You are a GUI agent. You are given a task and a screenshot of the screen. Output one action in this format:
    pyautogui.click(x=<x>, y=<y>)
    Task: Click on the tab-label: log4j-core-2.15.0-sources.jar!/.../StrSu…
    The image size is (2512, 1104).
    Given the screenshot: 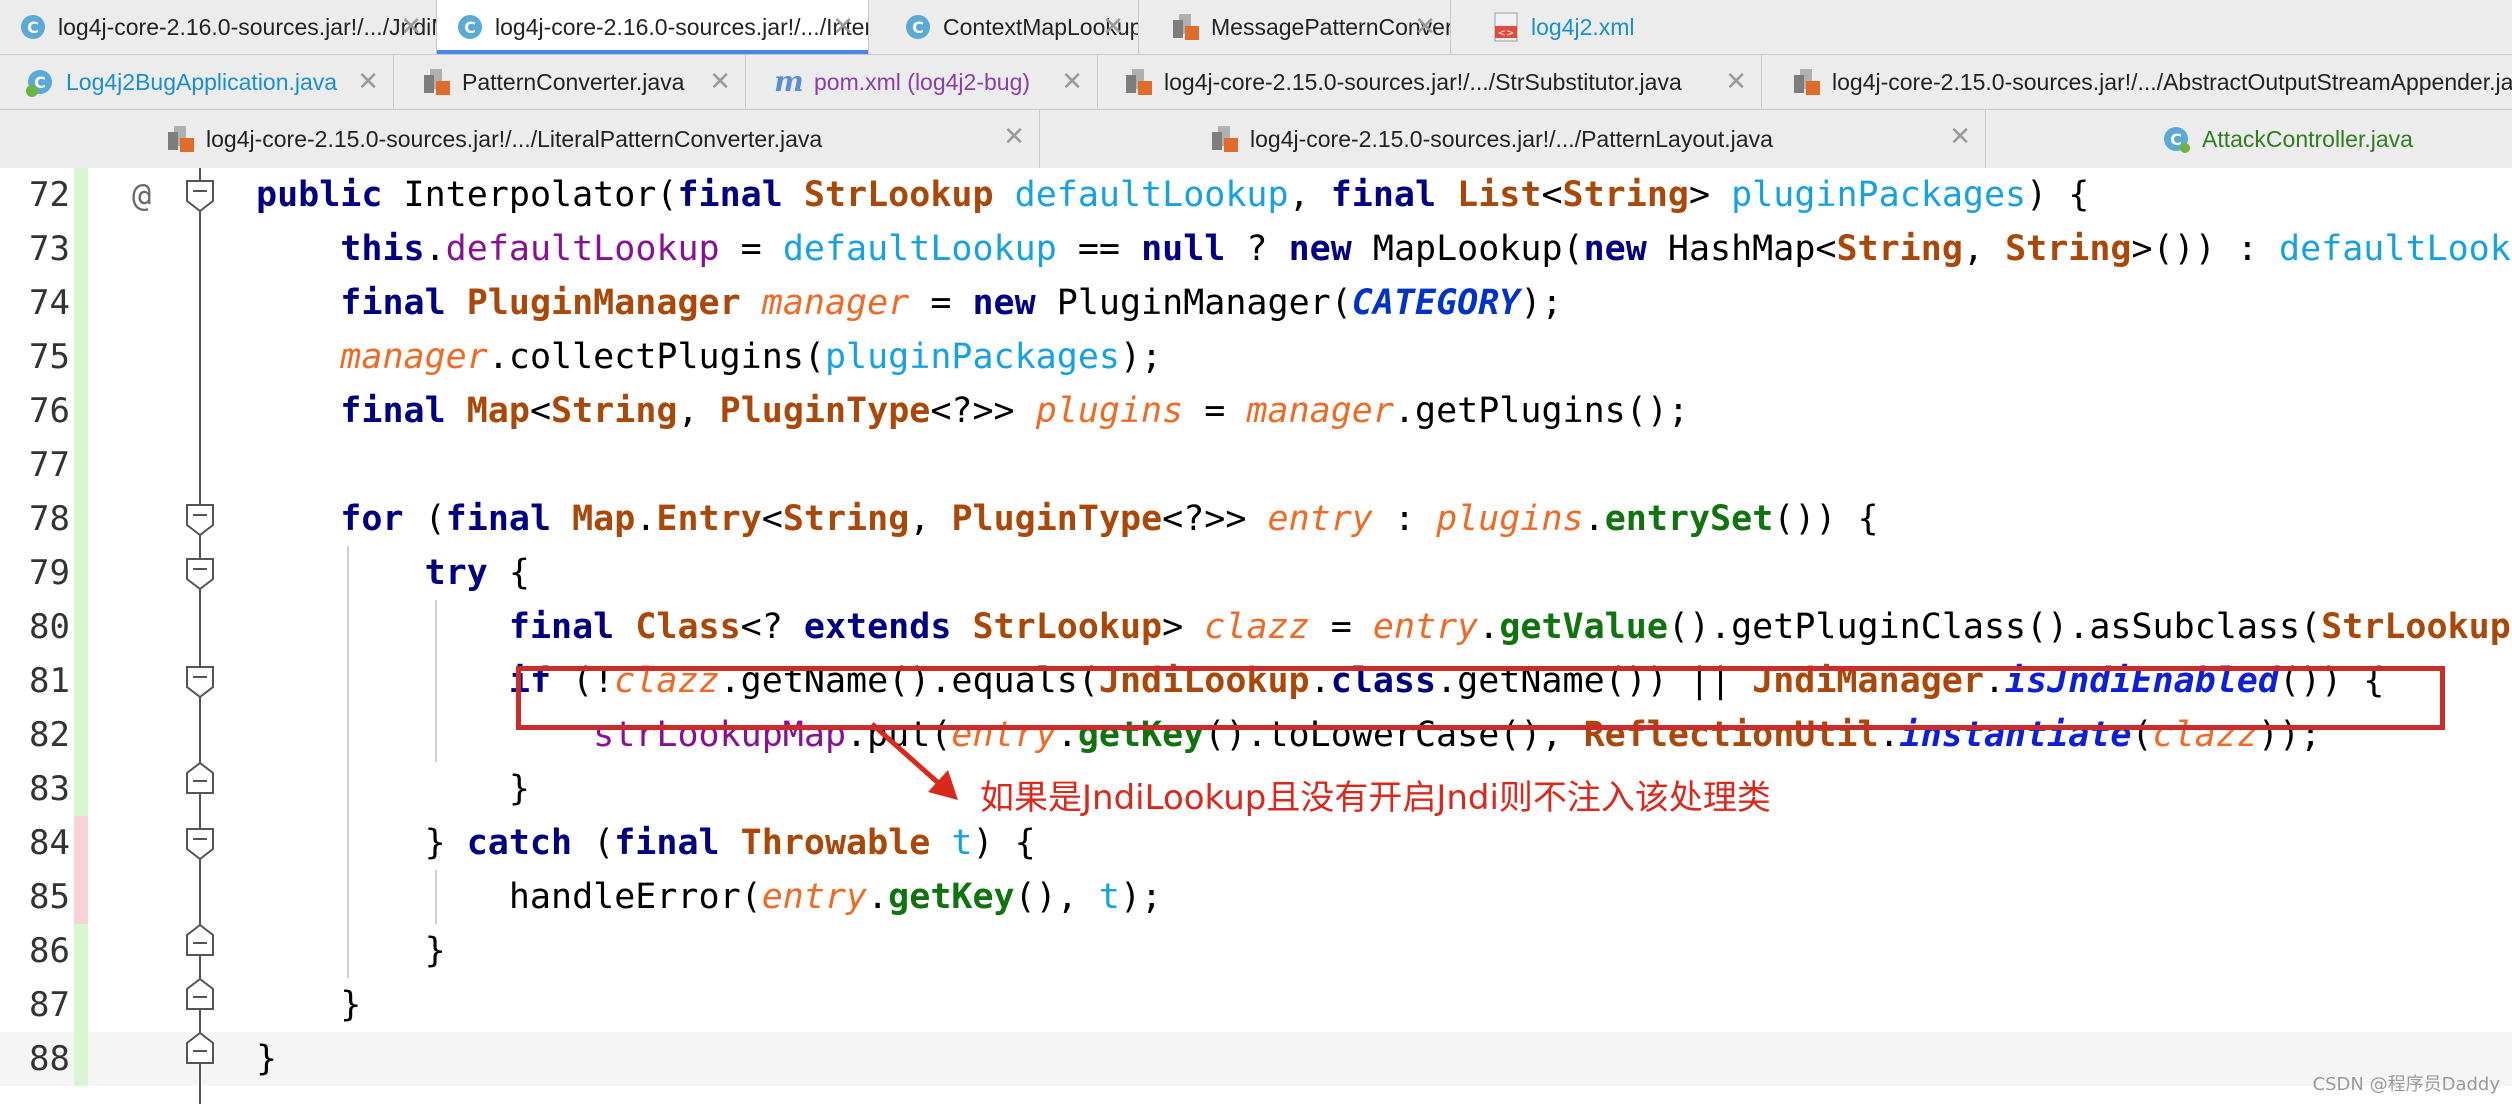 What is the action you would take?
    pyautogui.click(x=1423, y=81)
    